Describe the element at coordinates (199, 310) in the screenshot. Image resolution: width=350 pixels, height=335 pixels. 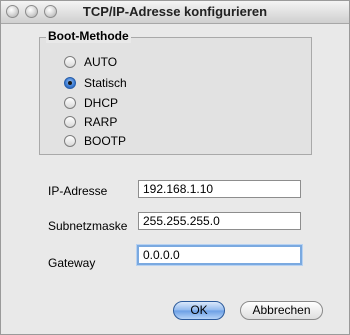
I see `ok-button: OK` at that location.